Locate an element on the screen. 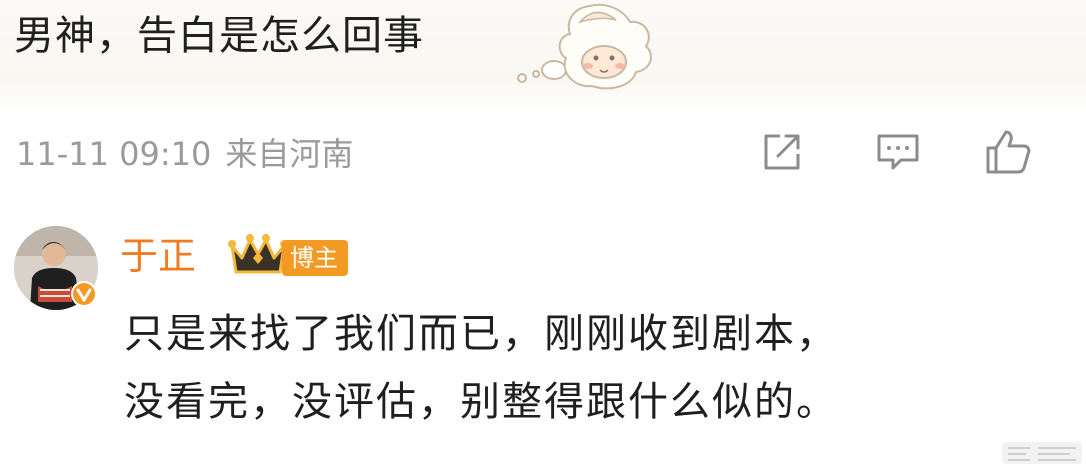 Image resolution: width=1086 pixels, height=475 pixels. reply-line: 只是来找了我们而已，刚刚收到剧本， is located at coordinates (481, 334).